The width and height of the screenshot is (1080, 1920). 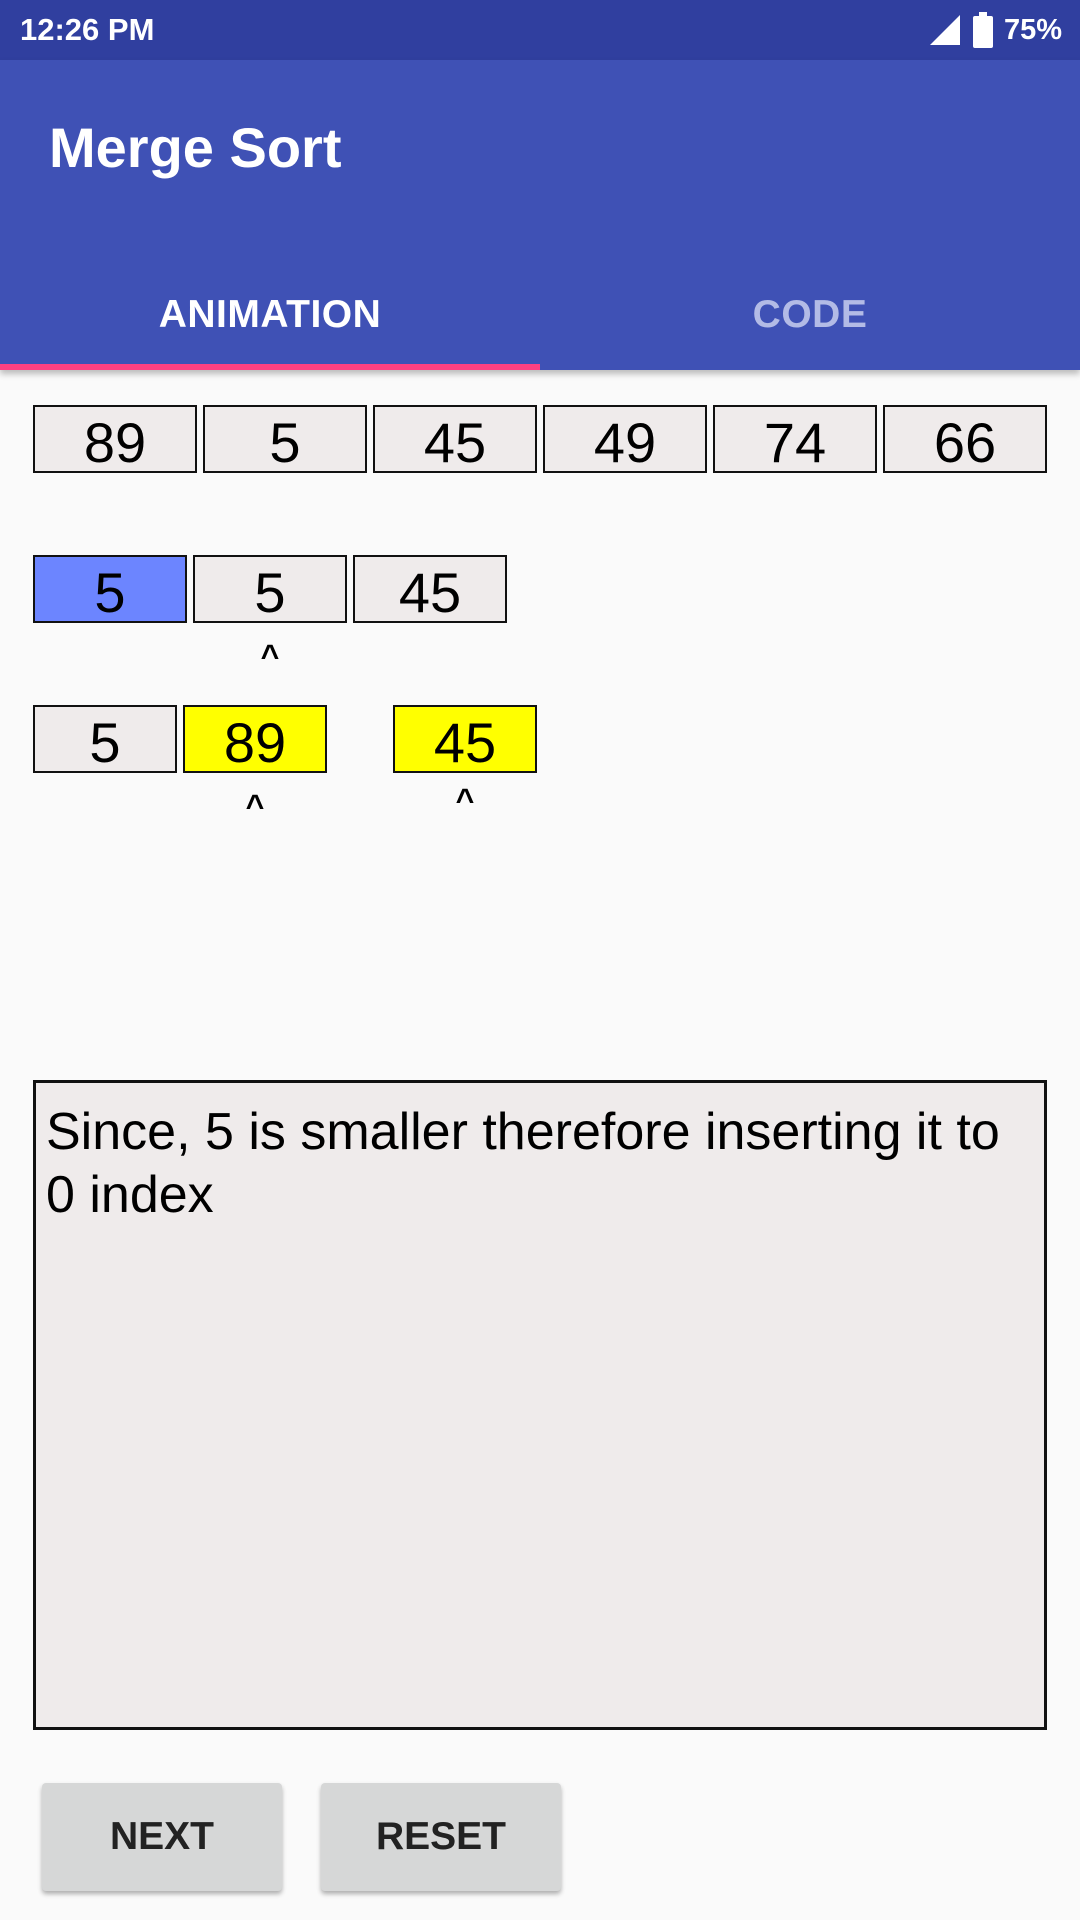 What do you see at coordinates (441, 1837) in the screenshot?
I see `reset-button: RESET` at bounding box center [441, 1837].